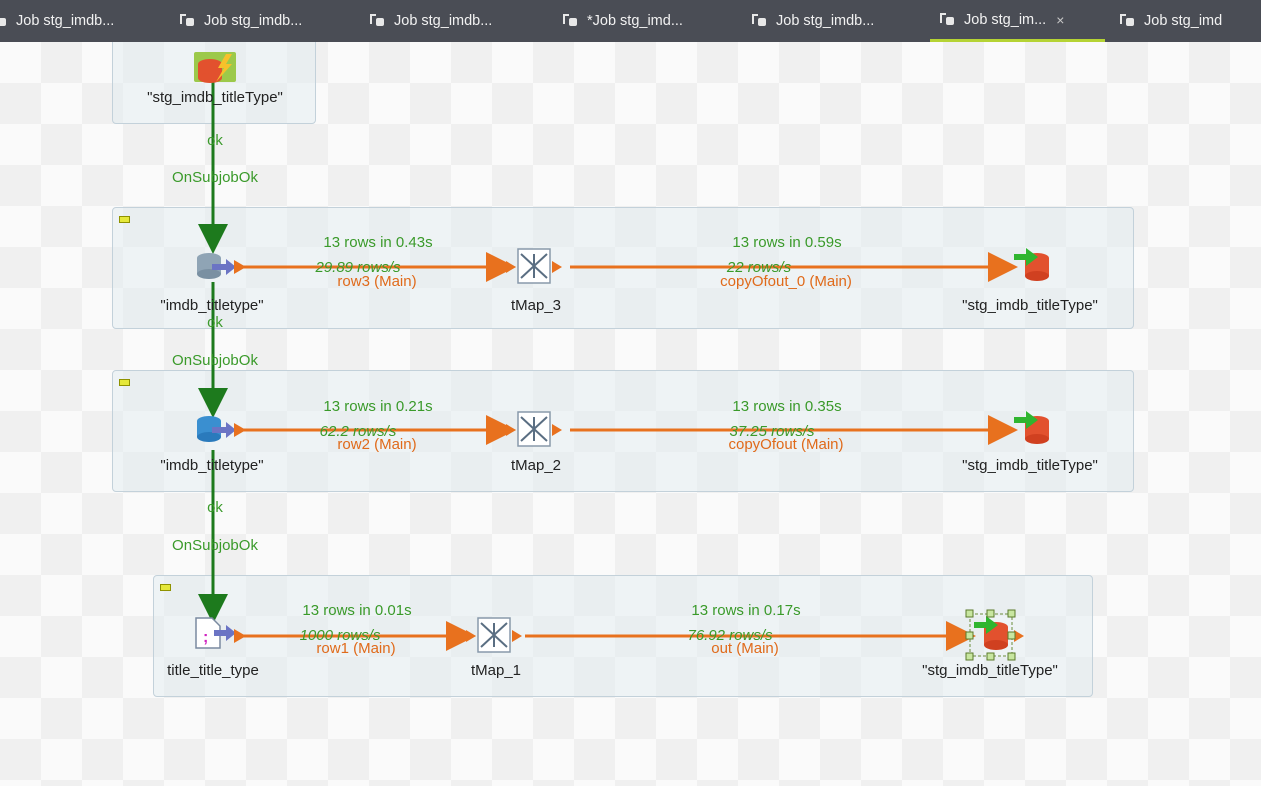 This screenshot has width=1261, height=786. Describe the element at coordinates (787, 242) in the screenshot. I see `link-stat: 13 rows in 0.59s` at that location.